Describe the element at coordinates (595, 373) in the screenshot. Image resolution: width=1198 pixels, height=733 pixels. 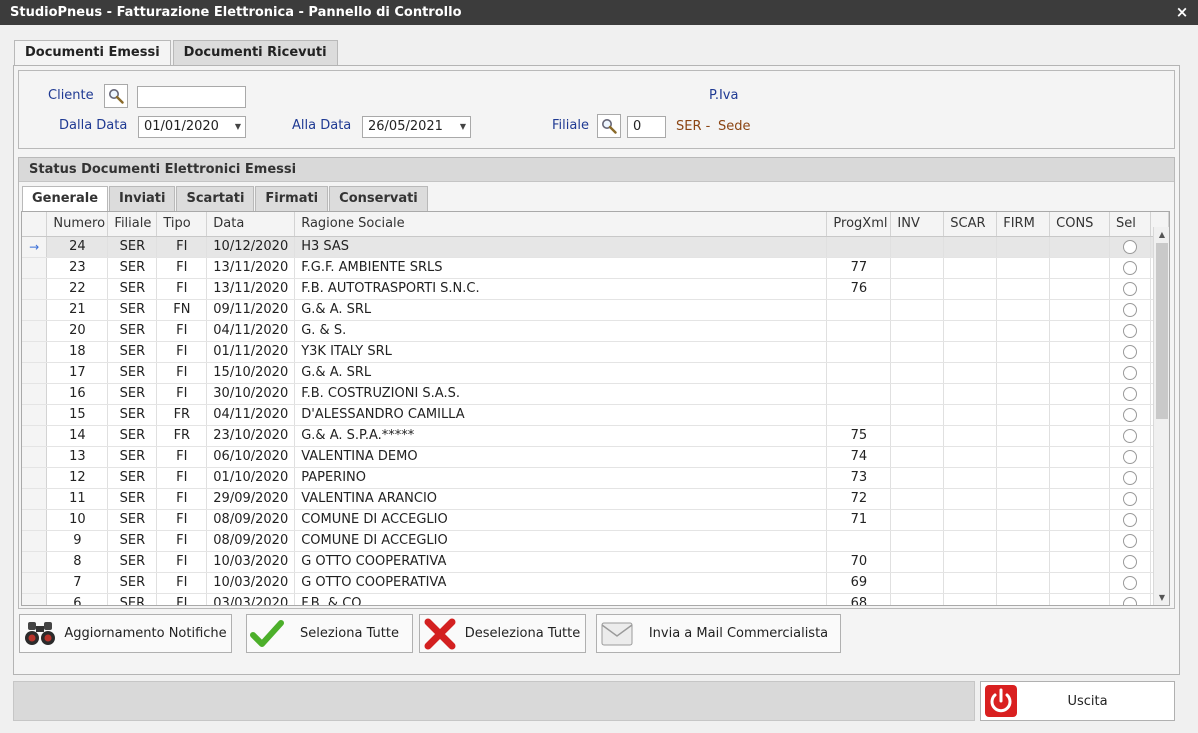
I see `table-row: 17 SER FI 15/10/2020 G.& A. SRL` at that location.